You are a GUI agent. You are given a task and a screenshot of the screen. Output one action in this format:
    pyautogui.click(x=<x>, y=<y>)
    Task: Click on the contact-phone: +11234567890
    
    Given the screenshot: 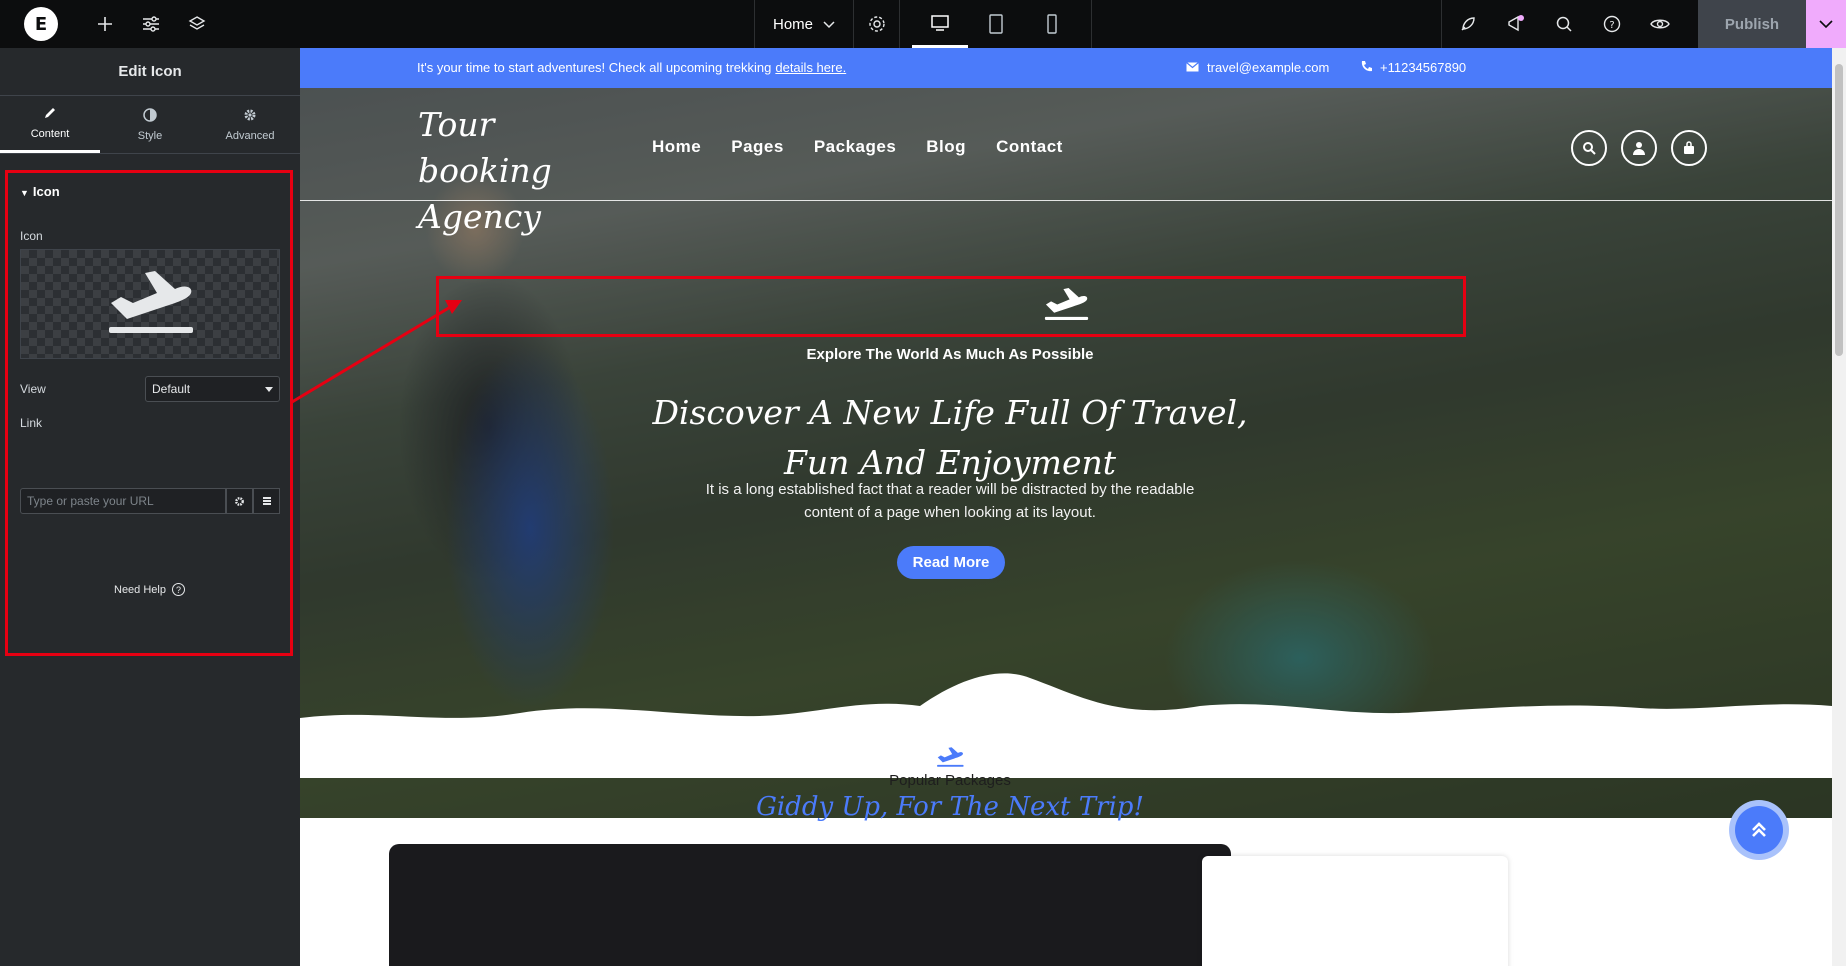 What is the action you would take?
    pyautogui.click(x=1413, y=67)
    